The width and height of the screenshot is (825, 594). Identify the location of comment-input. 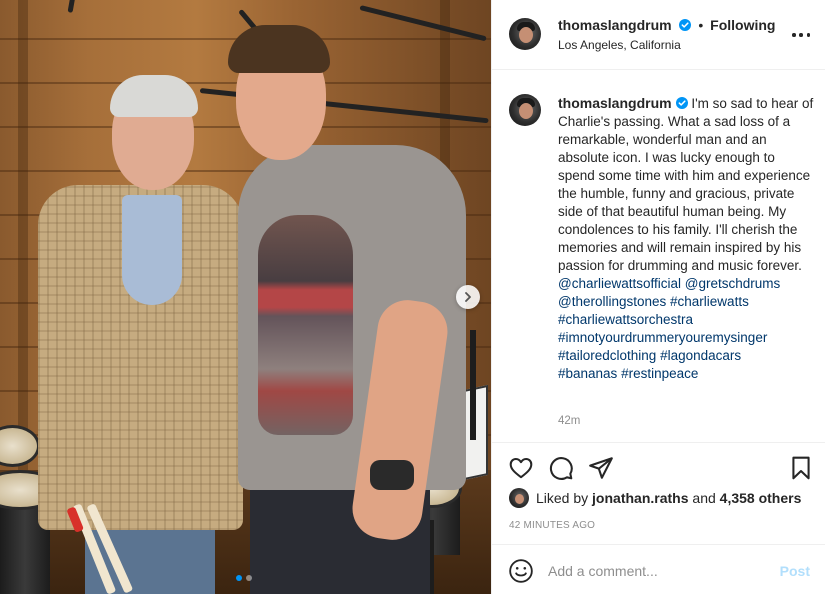
(658, 571).